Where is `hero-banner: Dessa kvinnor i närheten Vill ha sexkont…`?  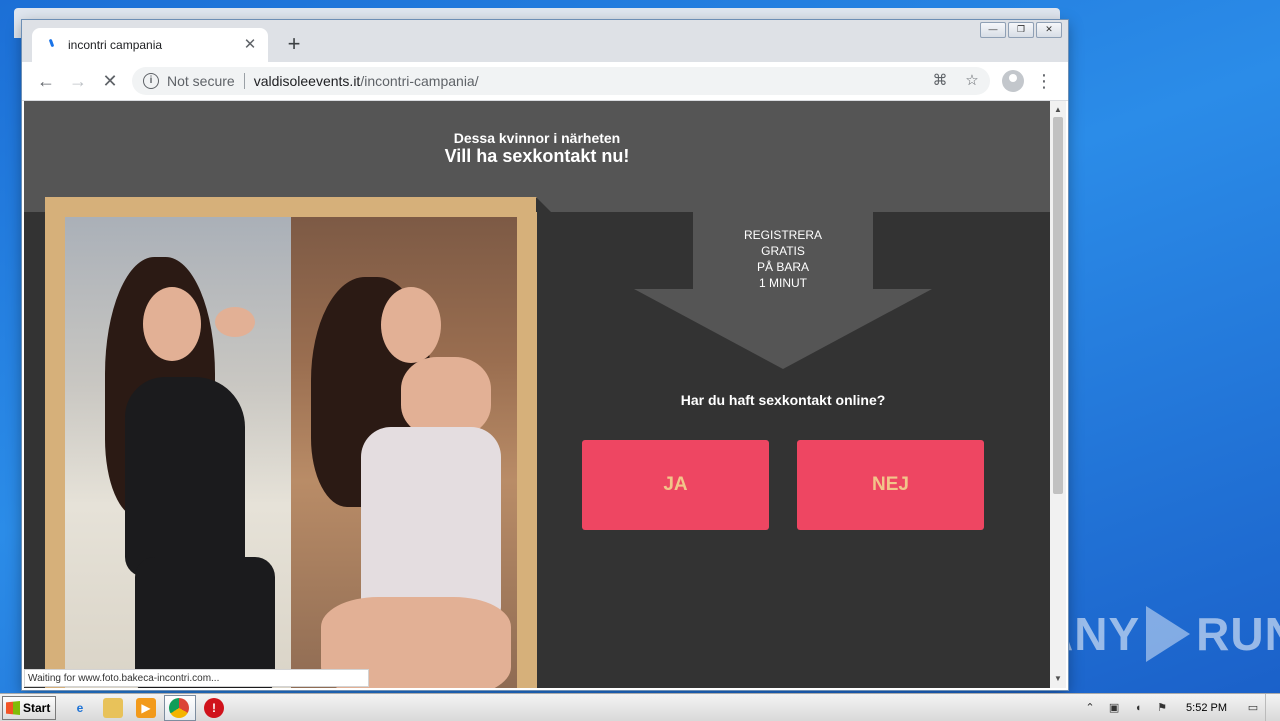 hero-banner: Dessa kvinnor i närheten Vill ha sexkont… is located at coordinates (537, 156).